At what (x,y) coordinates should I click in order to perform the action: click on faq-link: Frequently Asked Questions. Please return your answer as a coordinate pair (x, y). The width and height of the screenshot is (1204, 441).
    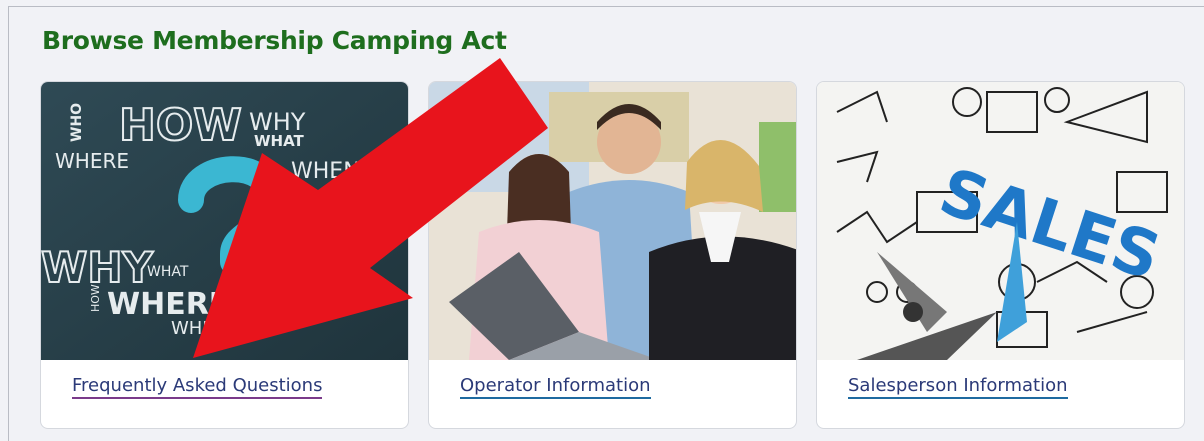
    Looking at the image, I should click on (197, 387).